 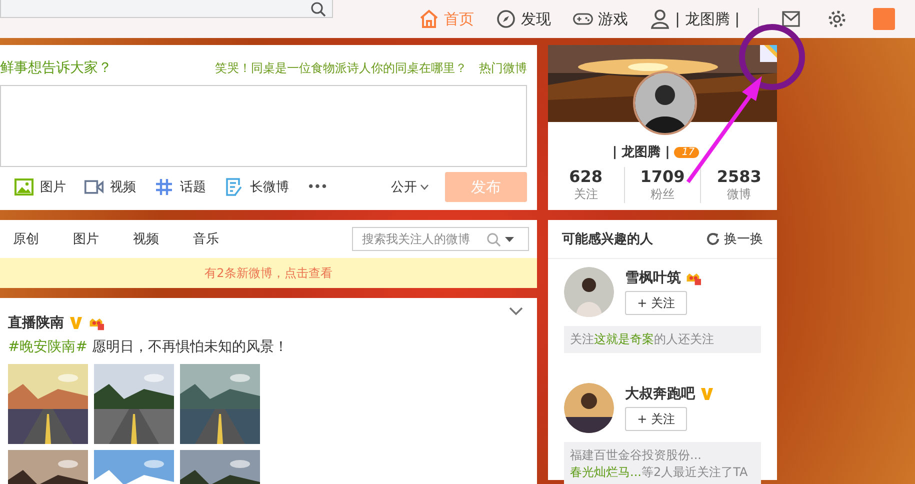 What do you see at coordinates (509, 239) in the screenshot?
I see `dropdown-caret-icon` at bounding box center [509, 239].